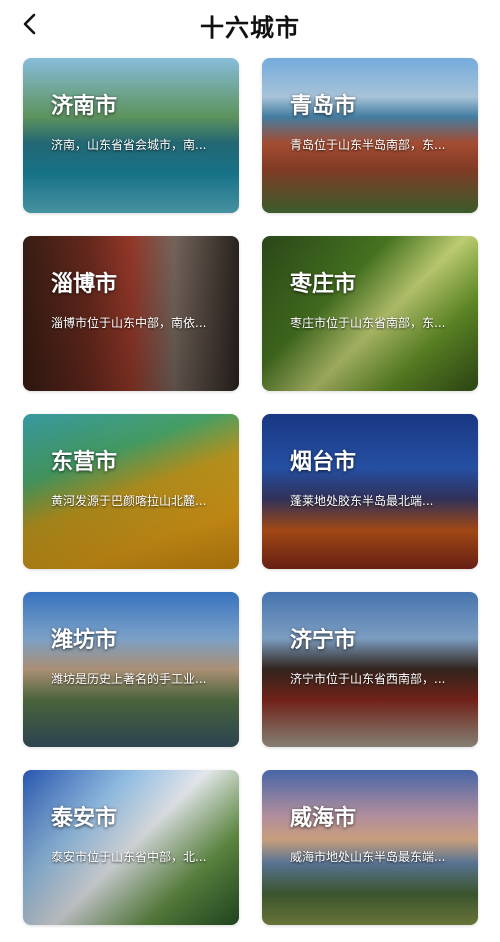 This screenshot has width=500, height=942. What do you see at coordinates (323, 284) in the screenshot?
I see `city-name: 枣庄市` at bounding box center [323, 284].